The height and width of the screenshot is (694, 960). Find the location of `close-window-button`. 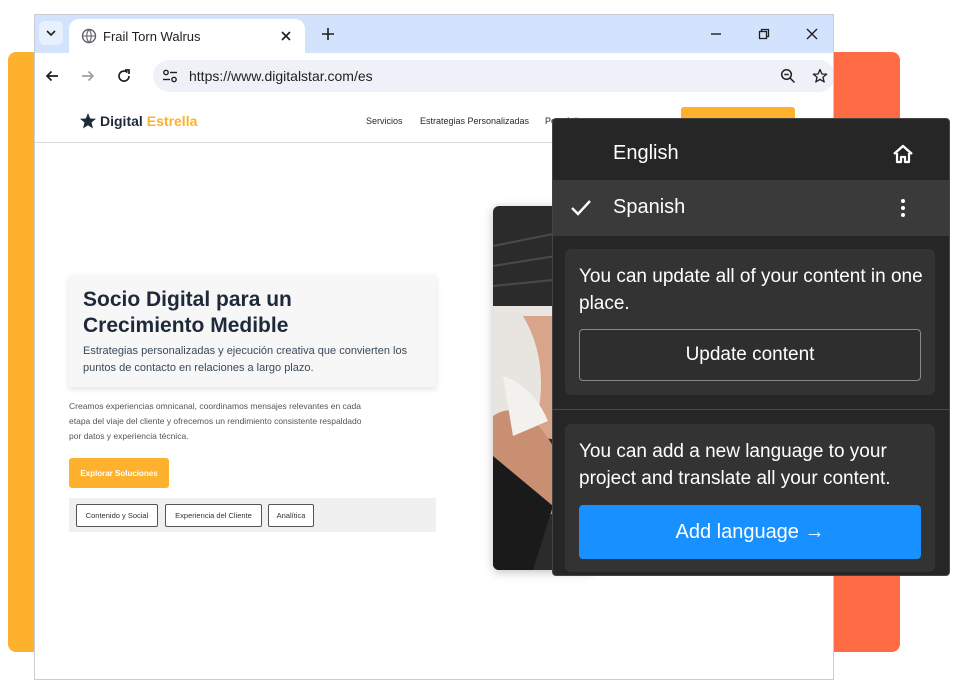

close-window-button is located at coordinates (812, 34).